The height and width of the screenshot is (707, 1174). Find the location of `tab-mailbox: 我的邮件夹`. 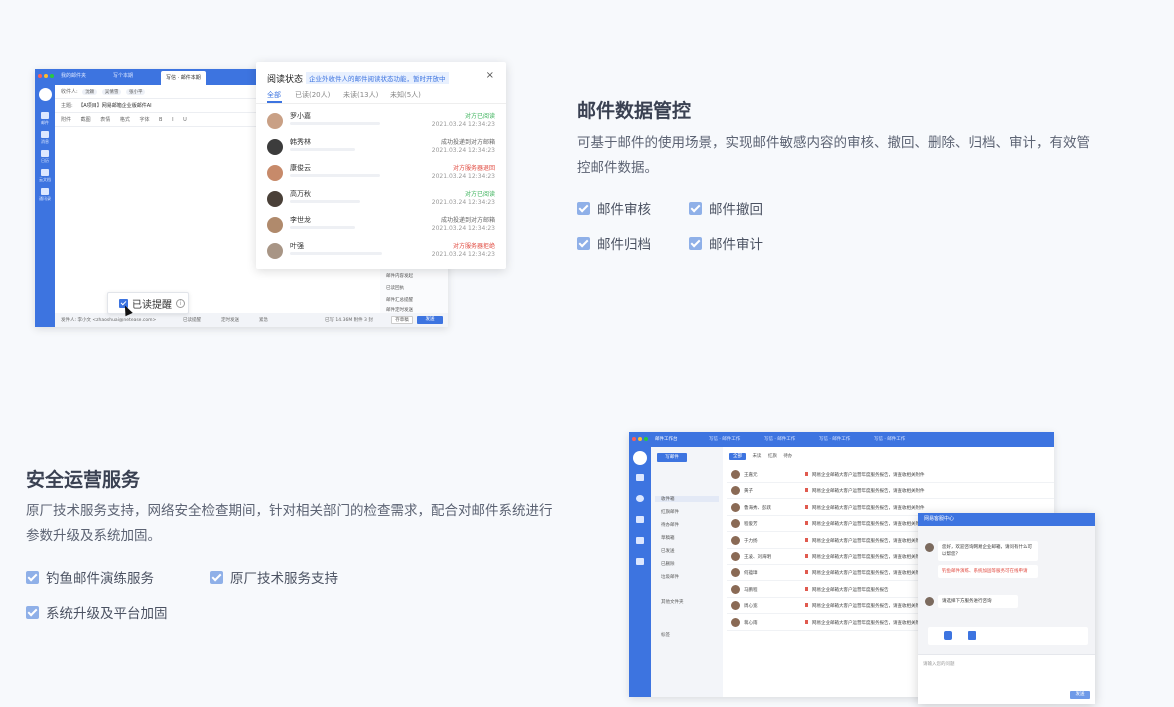

tab-mailbox: 我的邮件夹 is located at coordinates (73, 75).